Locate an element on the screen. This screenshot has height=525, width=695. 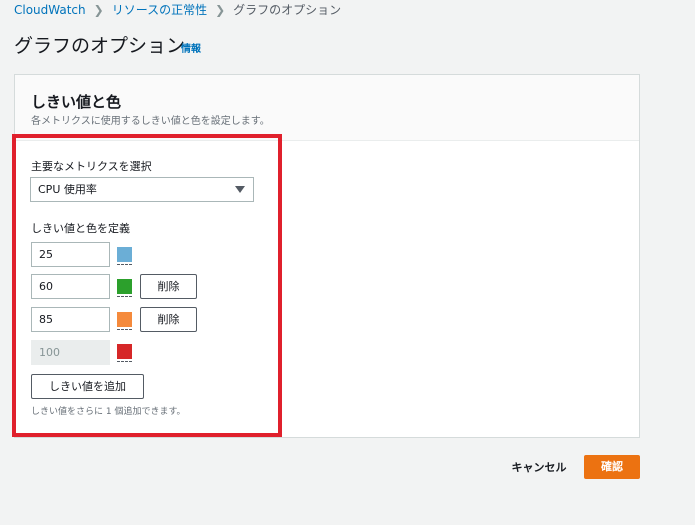
cancel-button: キャンセル is located at coordinates (539, 468).